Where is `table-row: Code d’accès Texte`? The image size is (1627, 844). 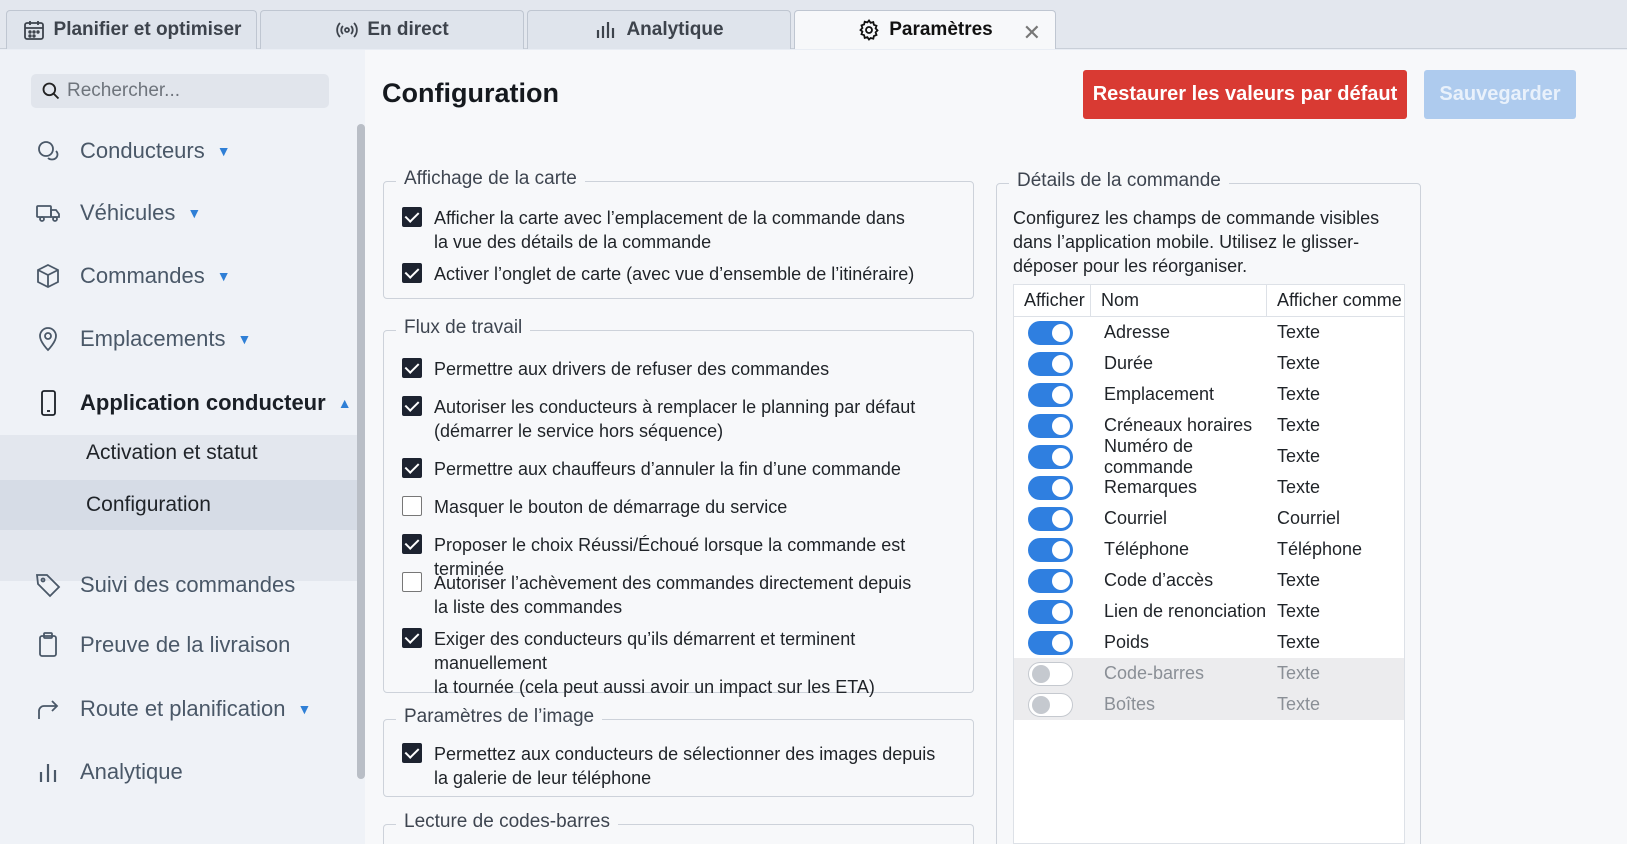
table-row: Code d’accès Texte is located at coordinates (1209, 580).